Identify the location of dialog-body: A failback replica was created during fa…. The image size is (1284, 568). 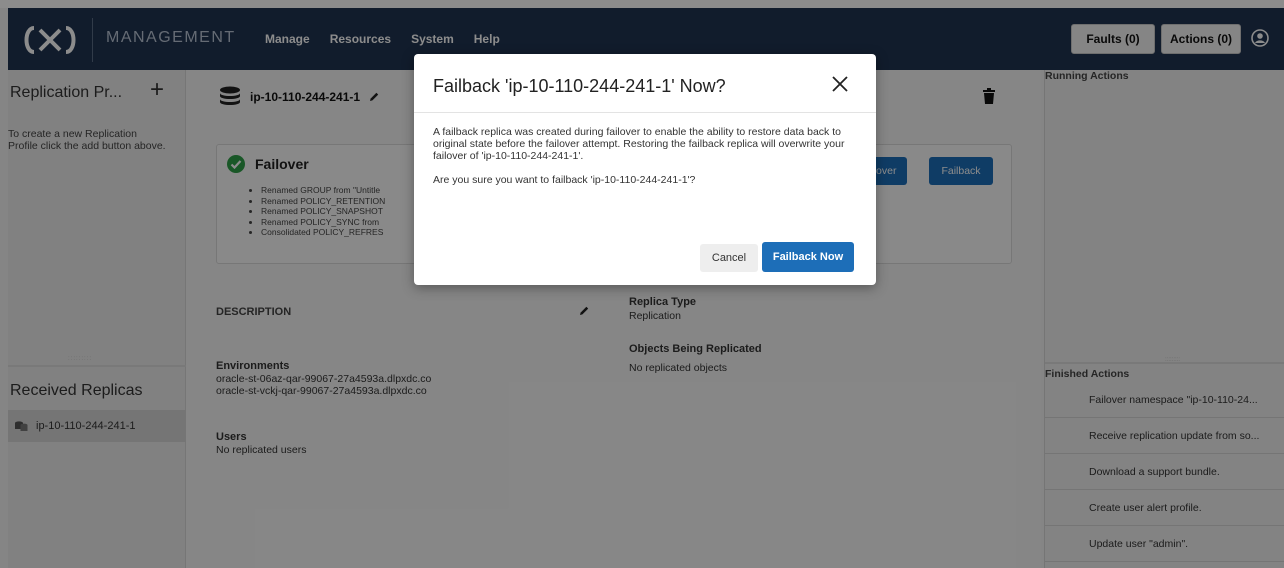
(647, 156).